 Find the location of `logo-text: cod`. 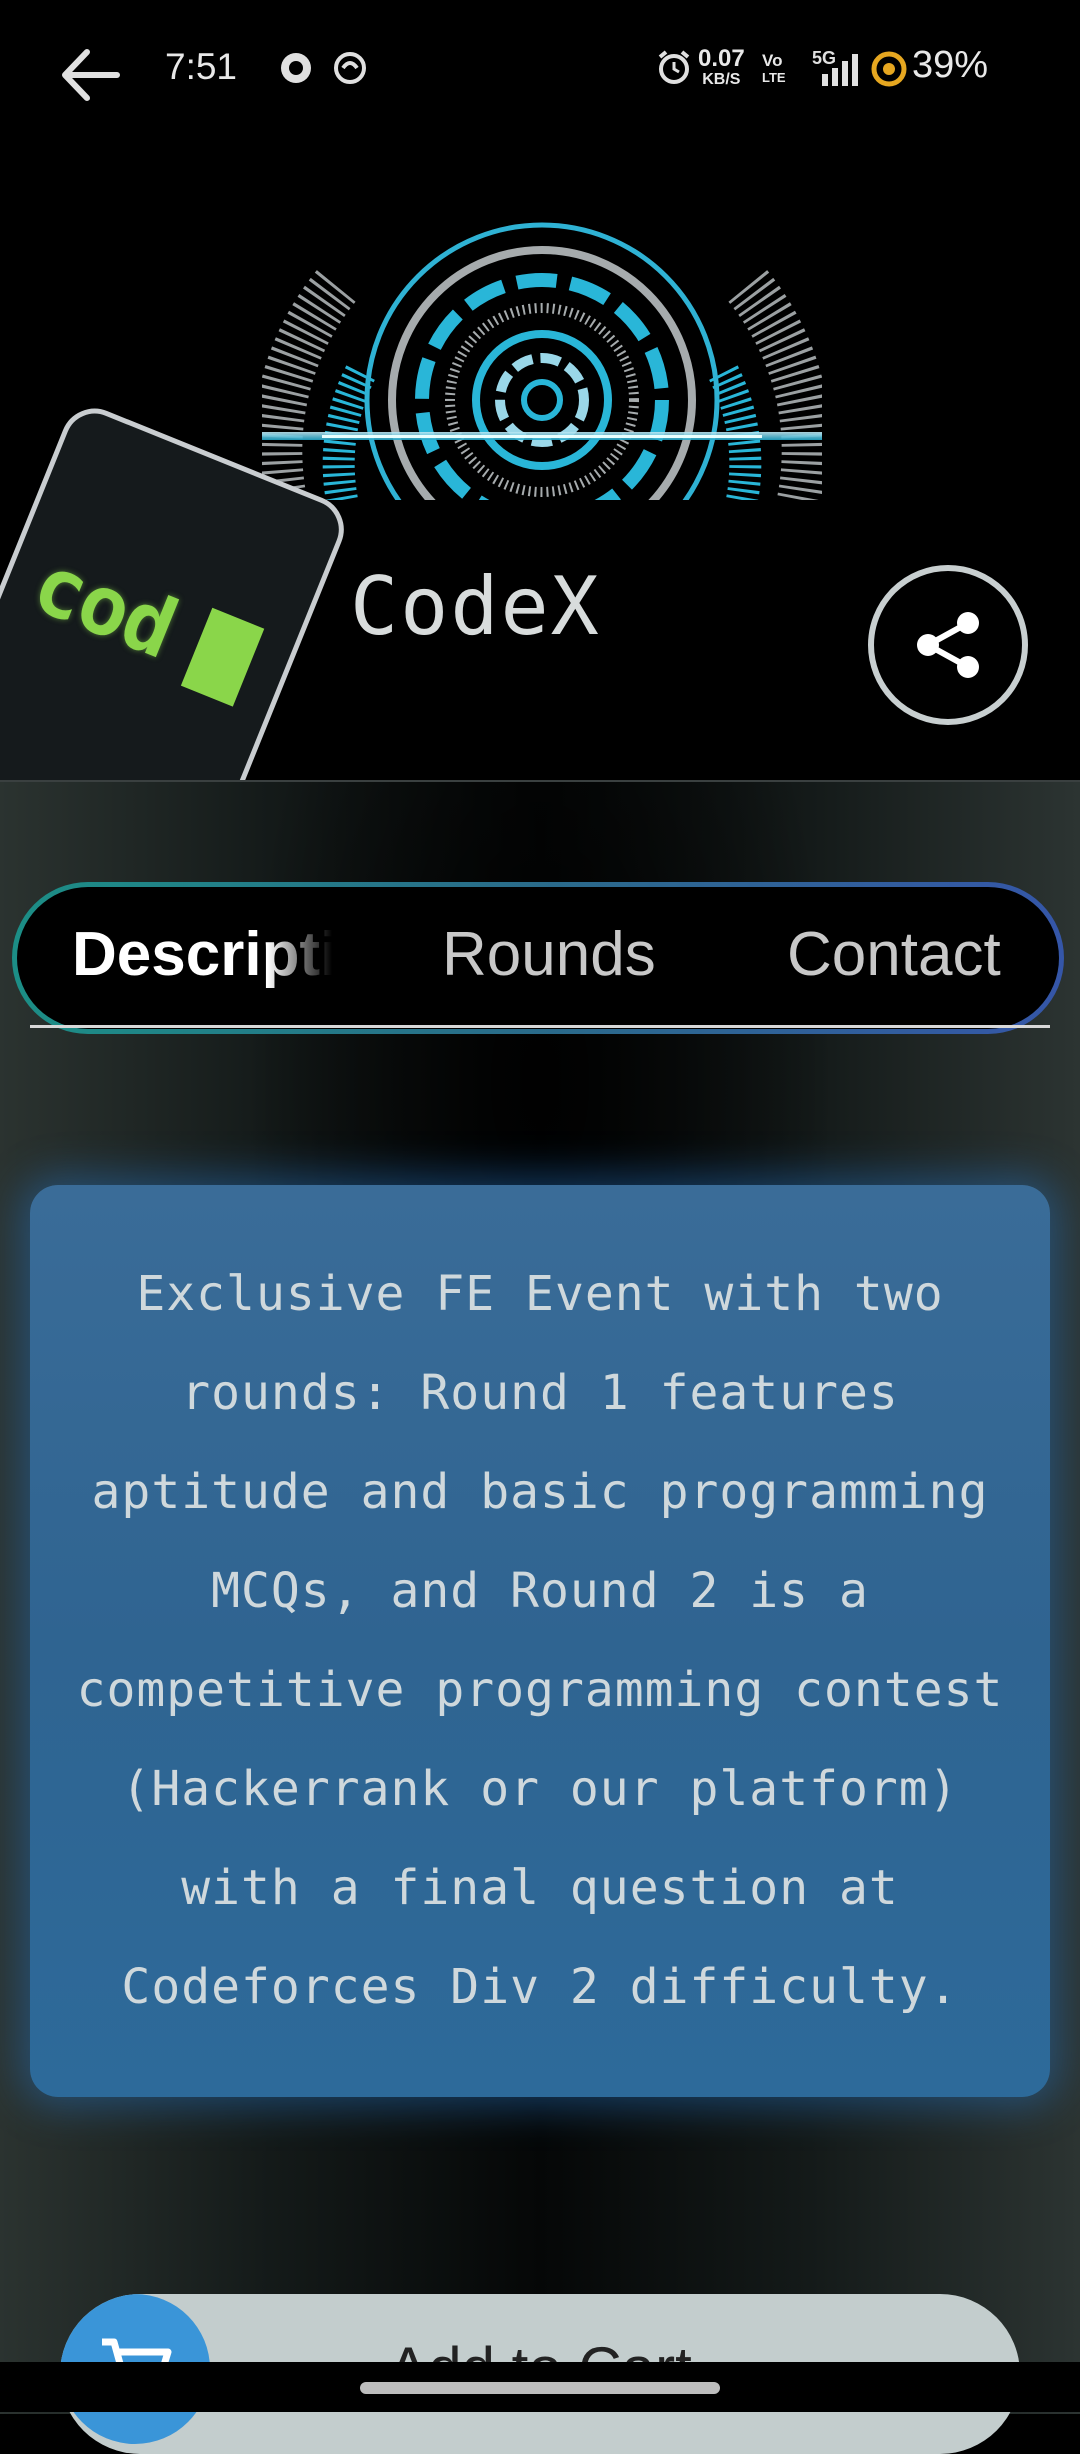

logo-text: cod is located at coordinates (104, 606).